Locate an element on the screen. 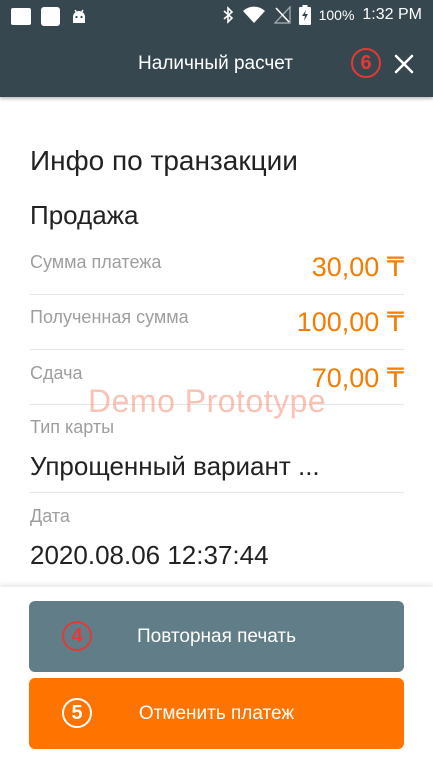  cancel-payment-button-label: Отменить платеж is located at coordinates (216, 713).